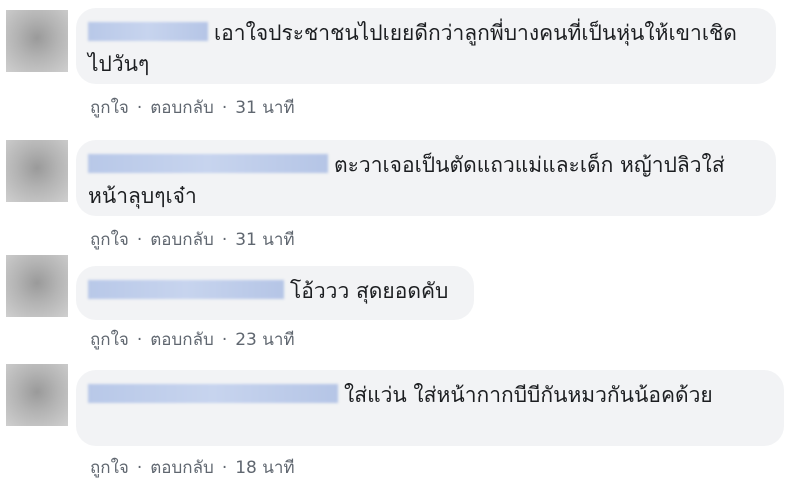  I want to click on comment-actions: ถูกใจ · ตอบกลับ · 23 นาที, so click(192, 339).